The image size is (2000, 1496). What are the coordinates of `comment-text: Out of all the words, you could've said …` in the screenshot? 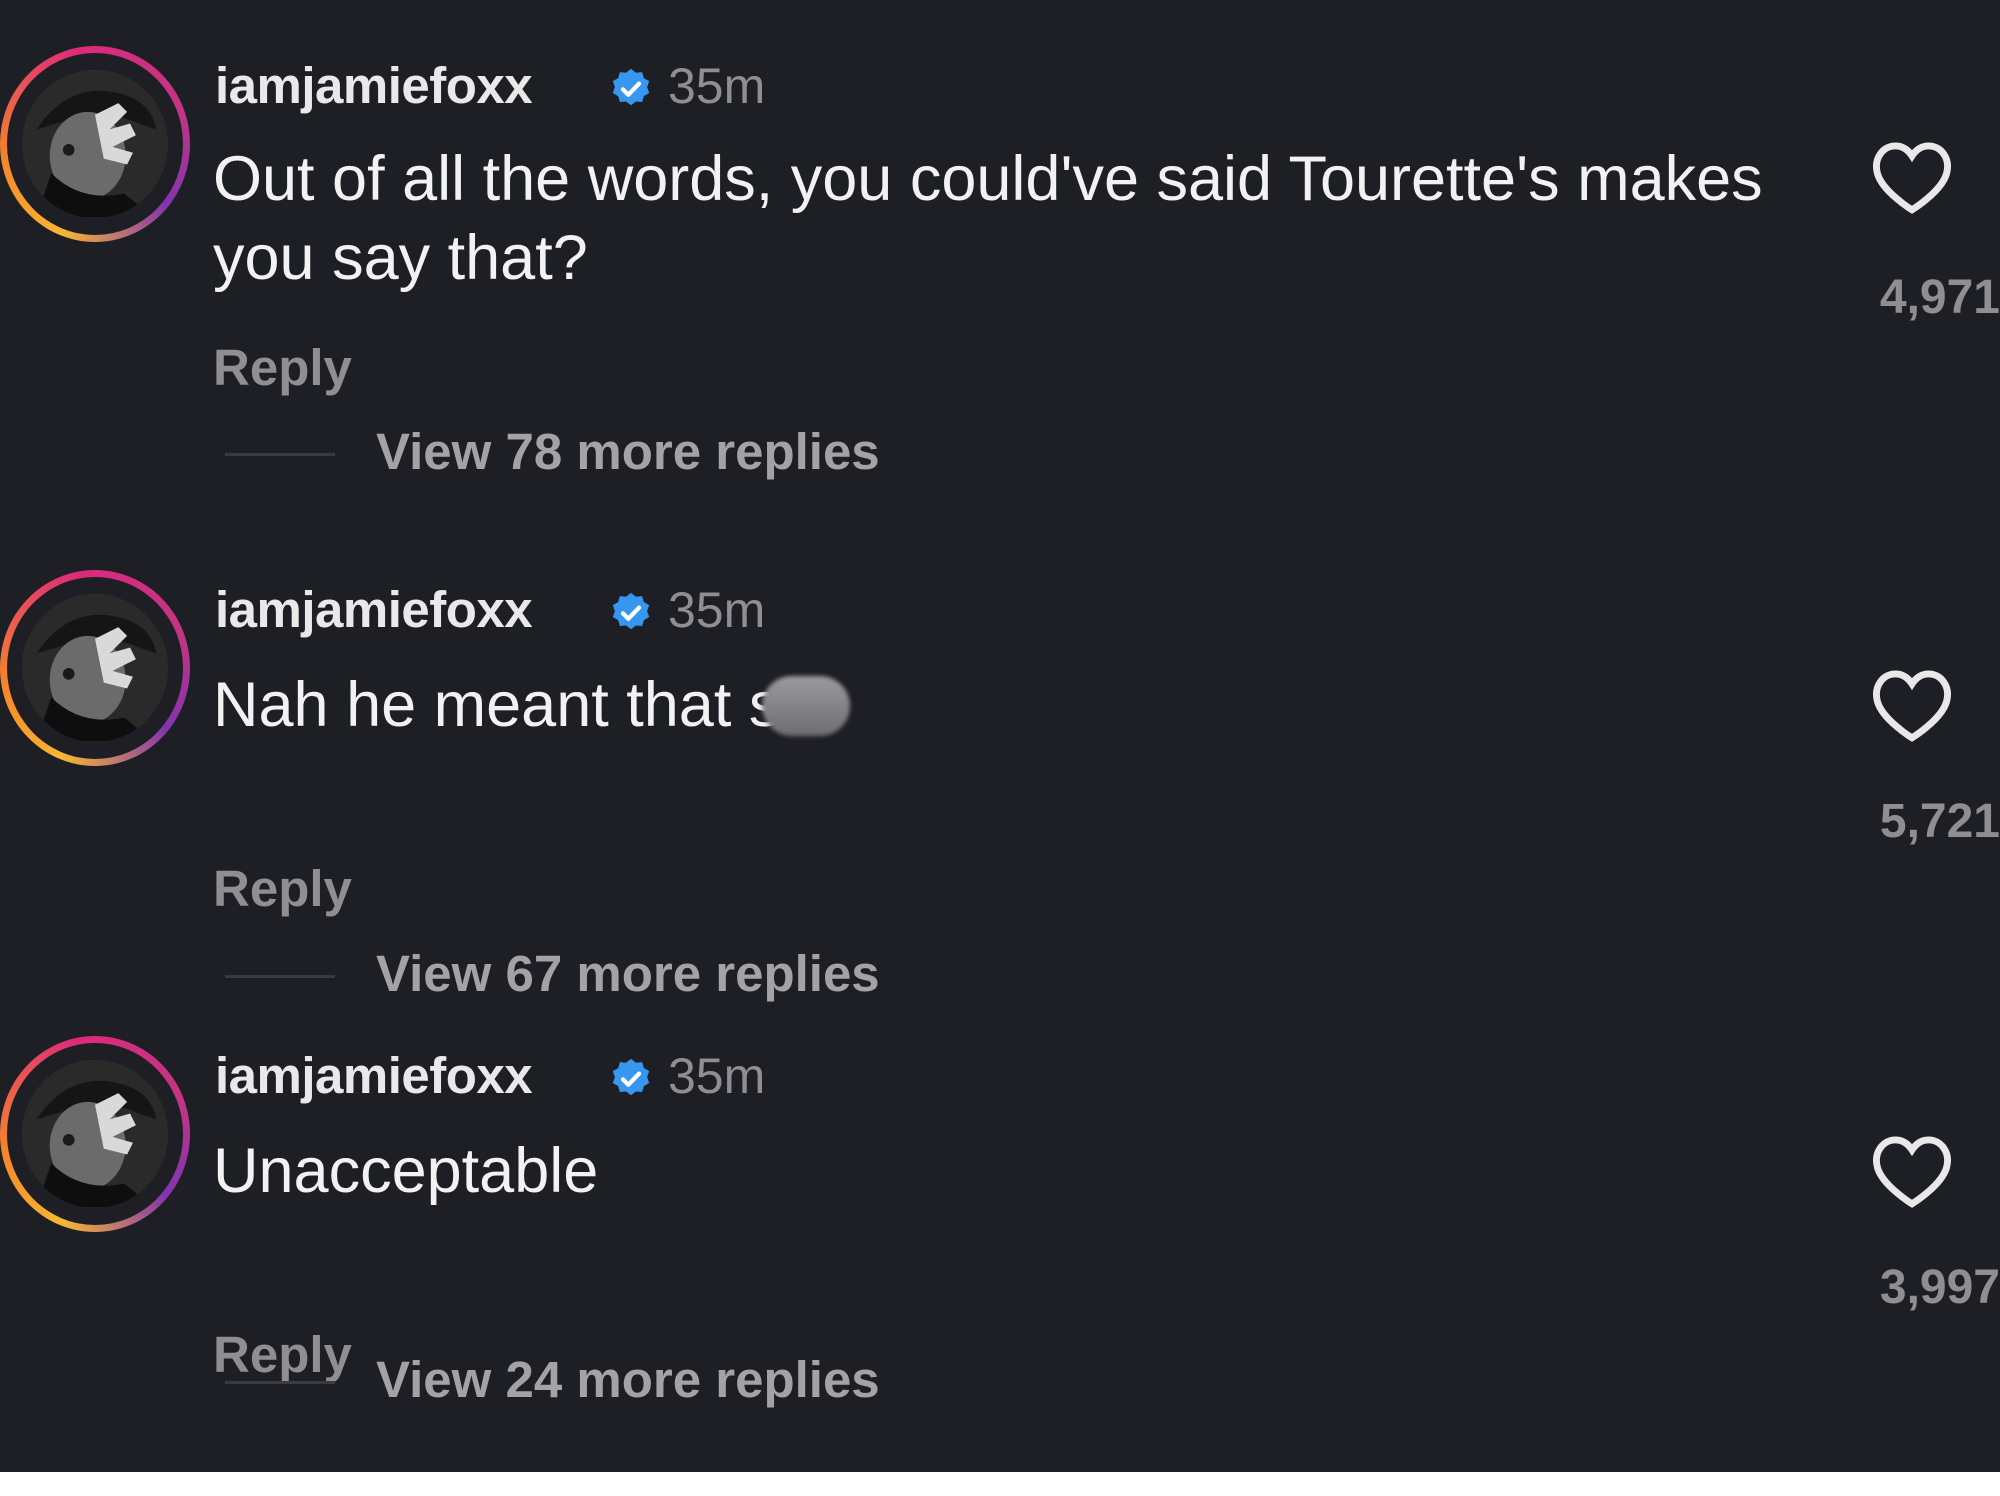 It's located at (988, 218).